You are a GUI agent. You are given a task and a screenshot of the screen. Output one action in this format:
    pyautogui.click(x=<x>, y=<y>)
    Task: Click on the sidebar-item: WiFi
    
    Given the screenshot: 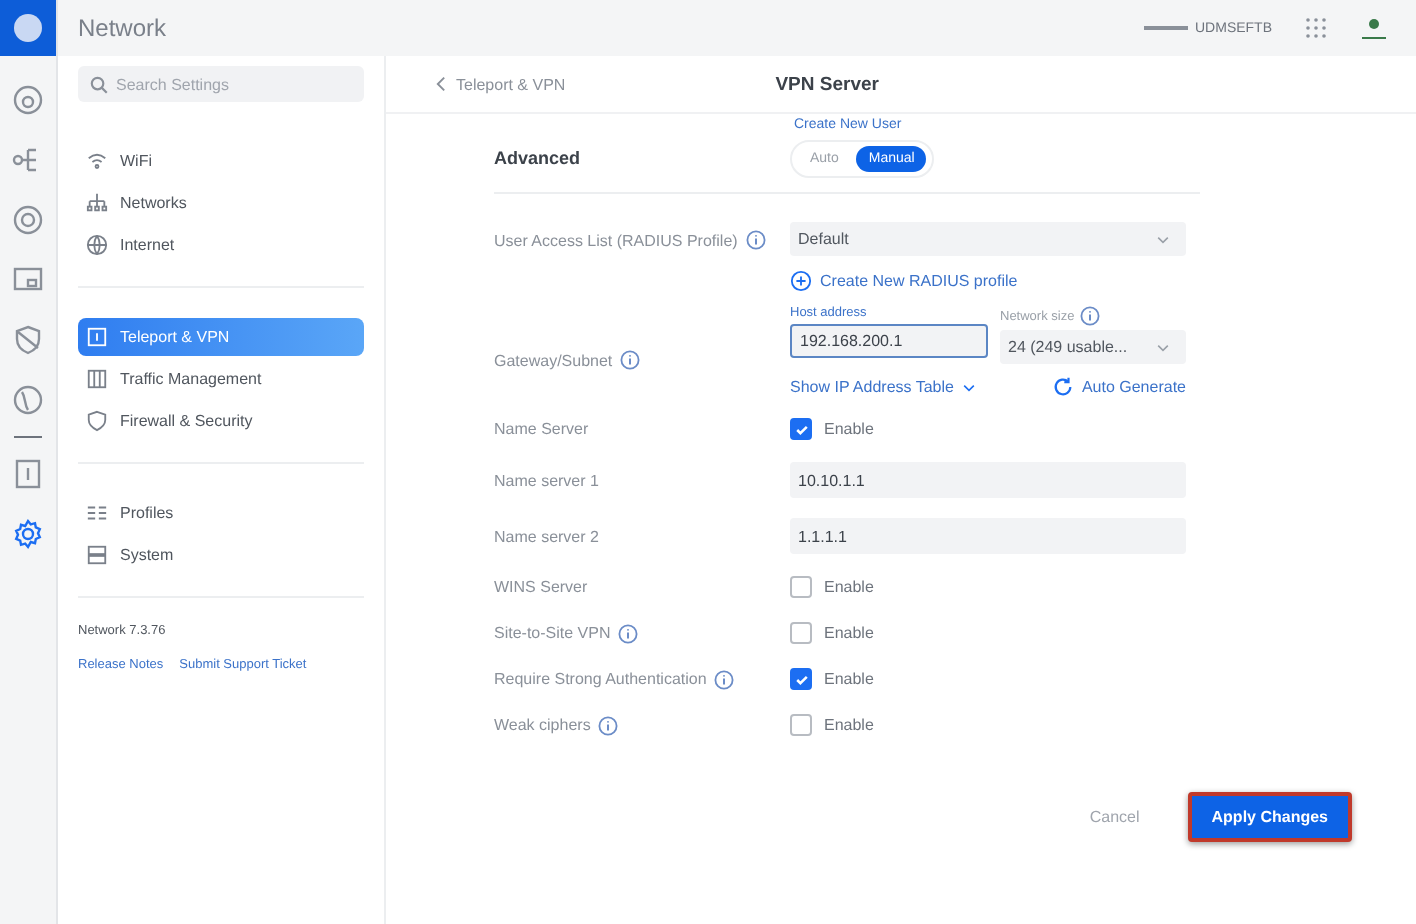 What is the action you would take?
    pyautogui.click(x=221, y=161)
    